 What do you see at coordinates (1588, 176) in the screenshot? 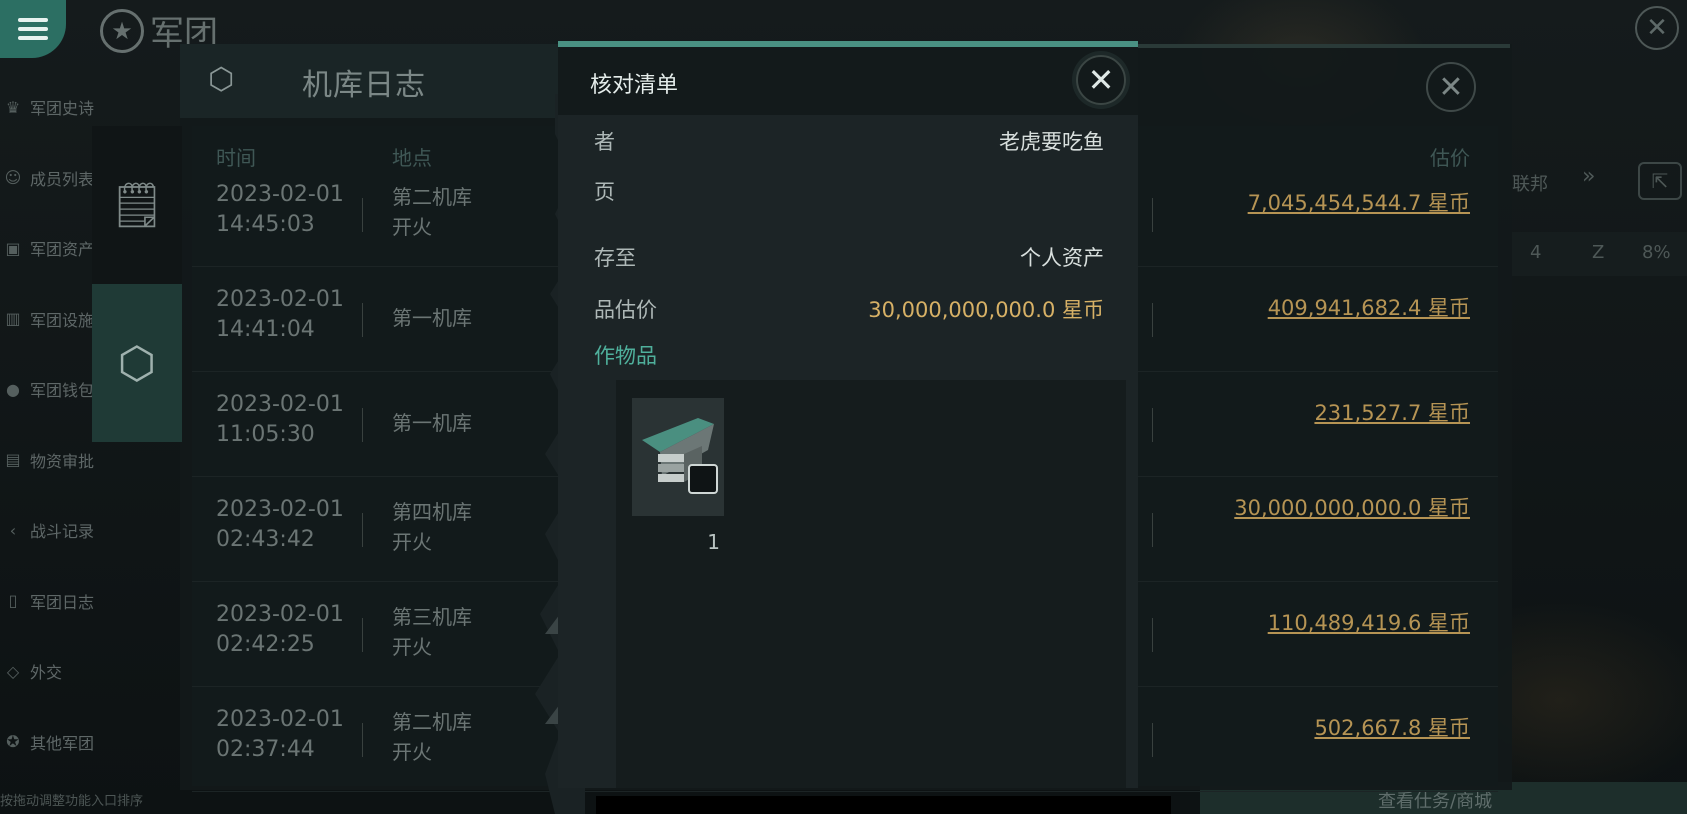
I see `double-chevron-icon: »` at bounding box center [1588, 176].